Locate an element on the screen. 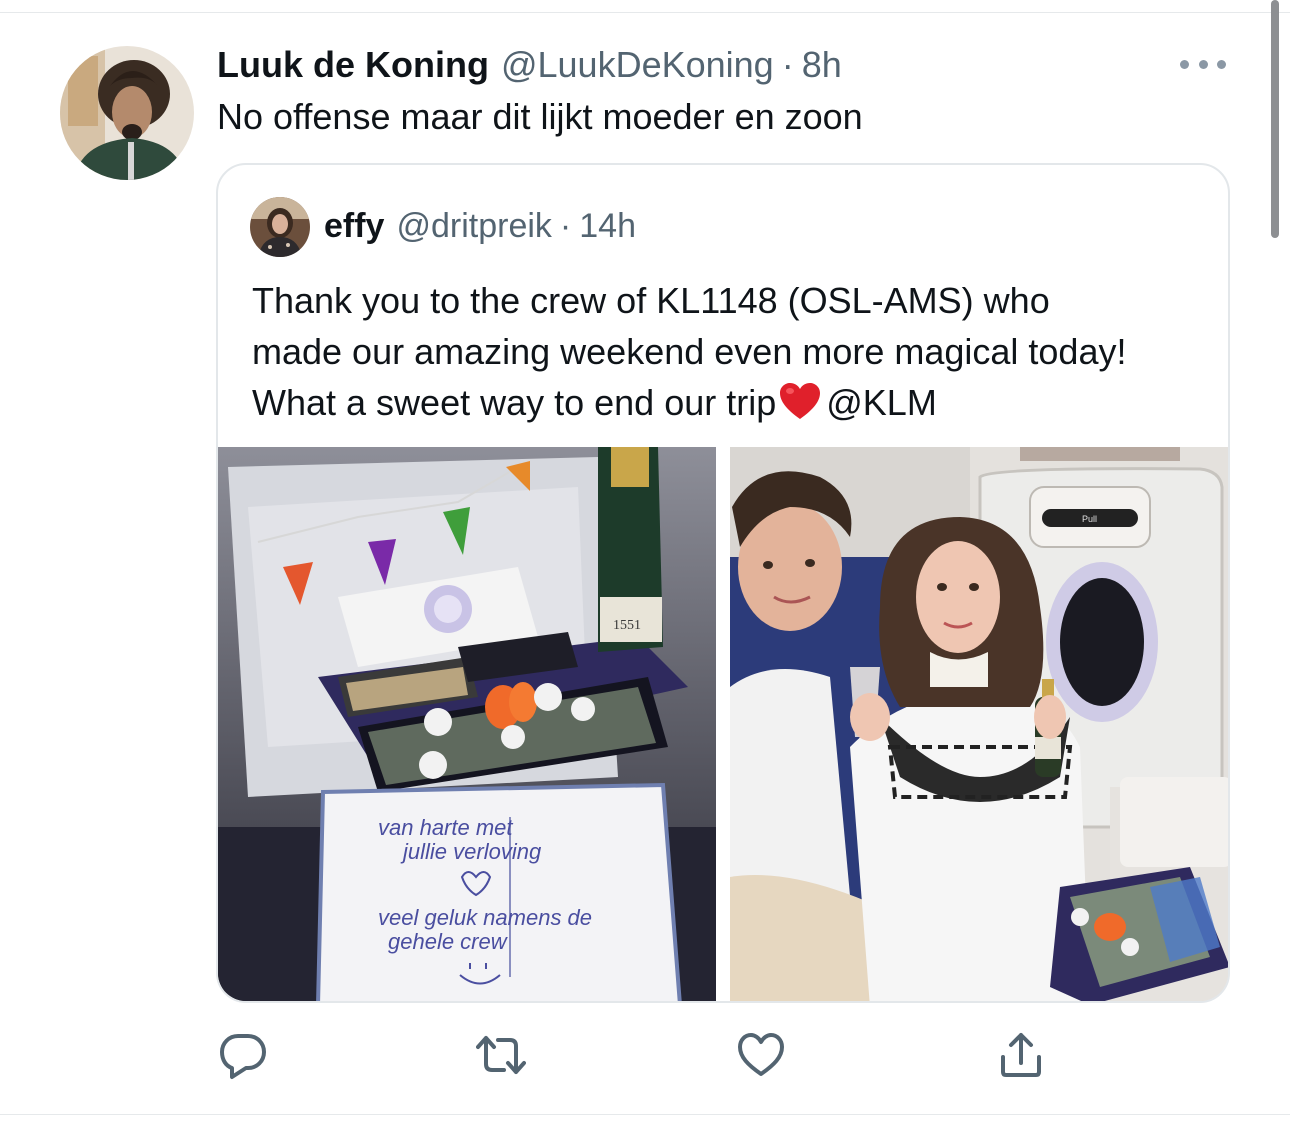 The height and width of the screenshot is (1127, 1290). reply-icon is located at coordinates (243, 1056).